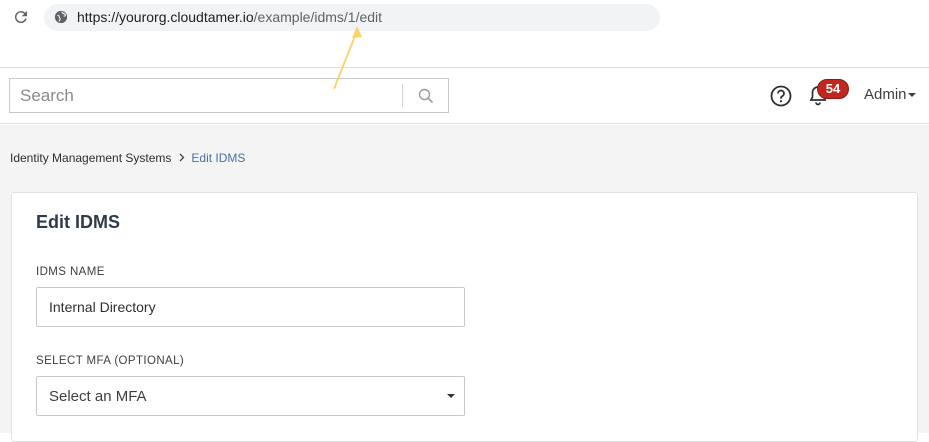 The image size is (929, 442). Describe the element at coordinates (318, 17) in the screenshot. I see `url-path: /example/idms/1/edit` at that location.